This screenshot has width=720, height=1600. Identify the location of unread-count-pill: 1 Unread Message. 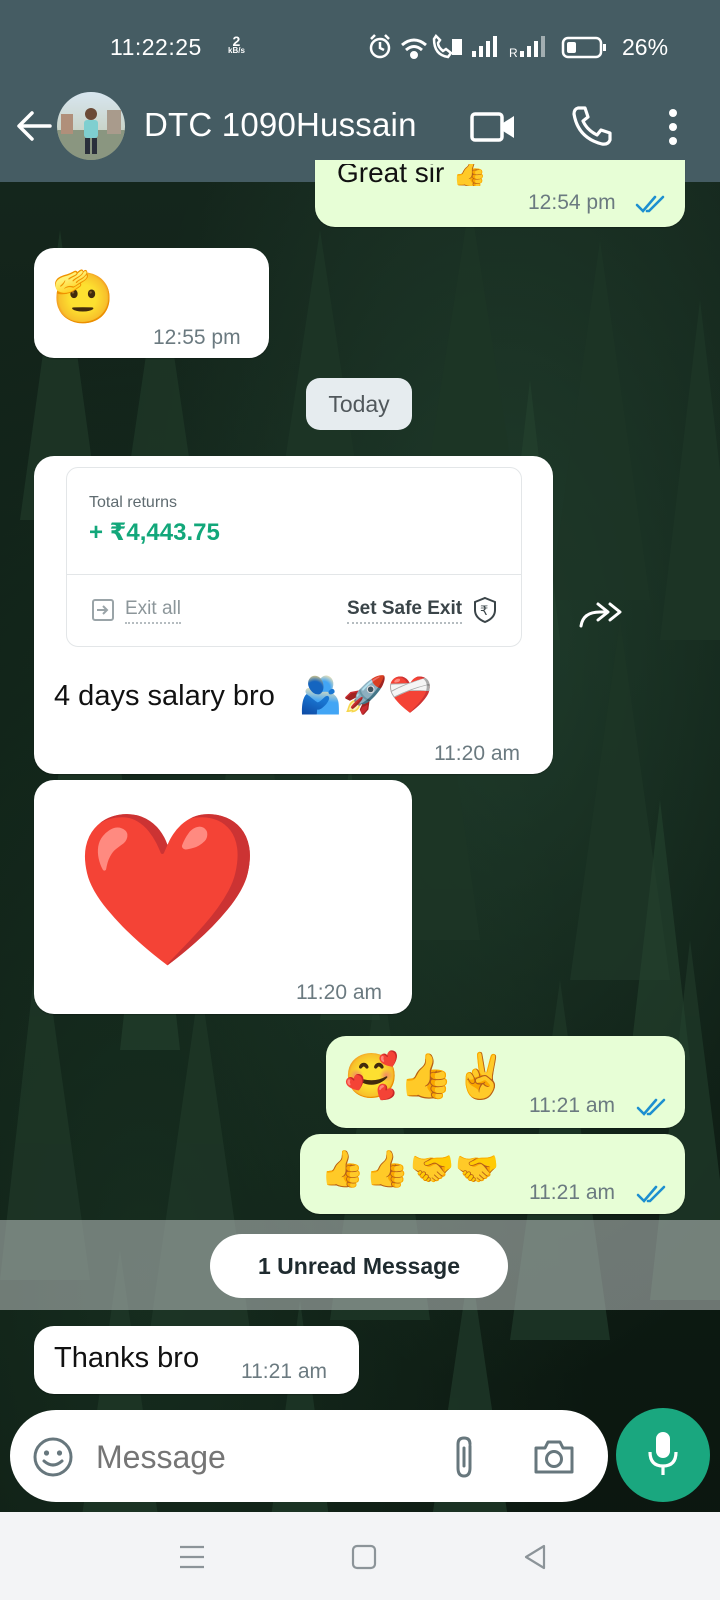
(359, 1266).